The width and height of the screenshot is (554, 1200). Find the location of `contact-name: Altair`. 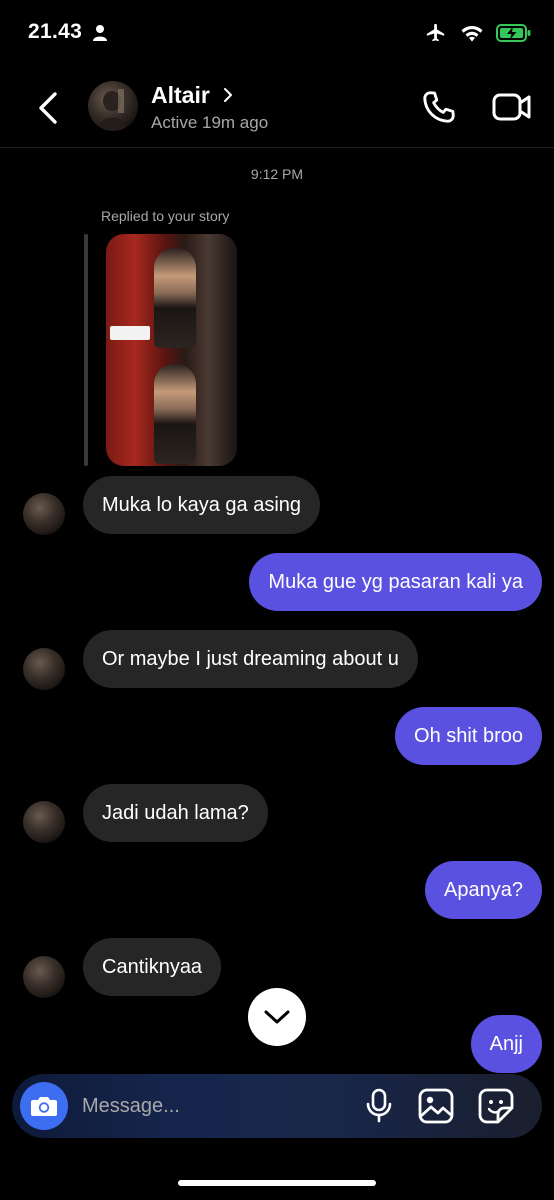

contact-name: Altair is located at coordinates (180, 95).